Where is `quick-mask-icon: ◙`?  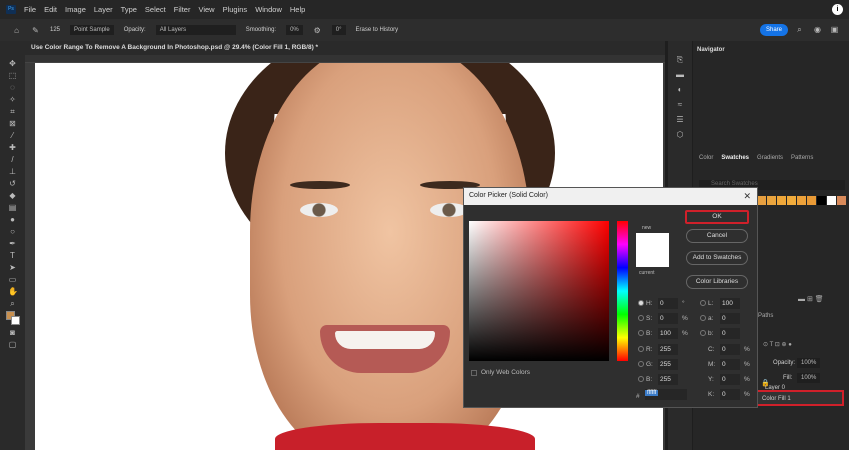
quick-mask-icon: ◙ is located at coordinates (12, 332).